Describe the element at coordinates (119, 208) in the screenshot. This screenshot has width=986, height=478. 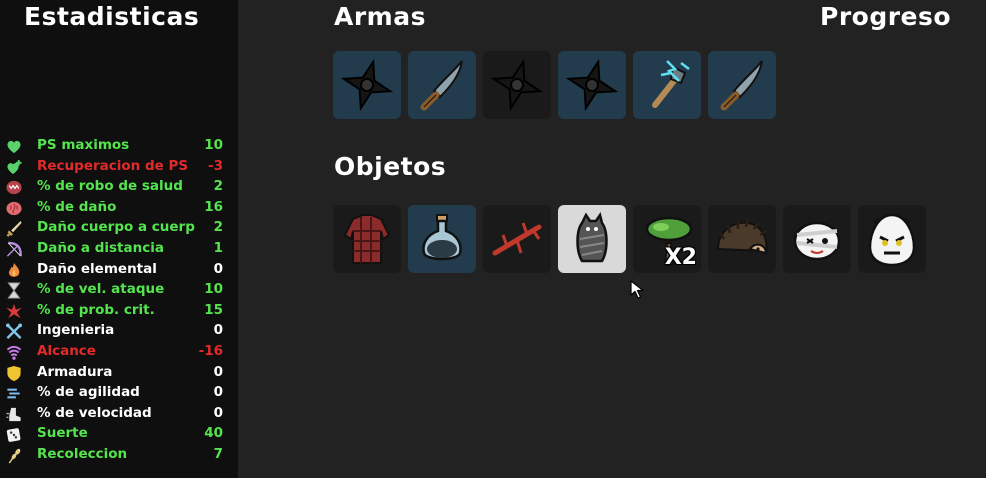
I see `stat-row: % de daño 16` at that location.